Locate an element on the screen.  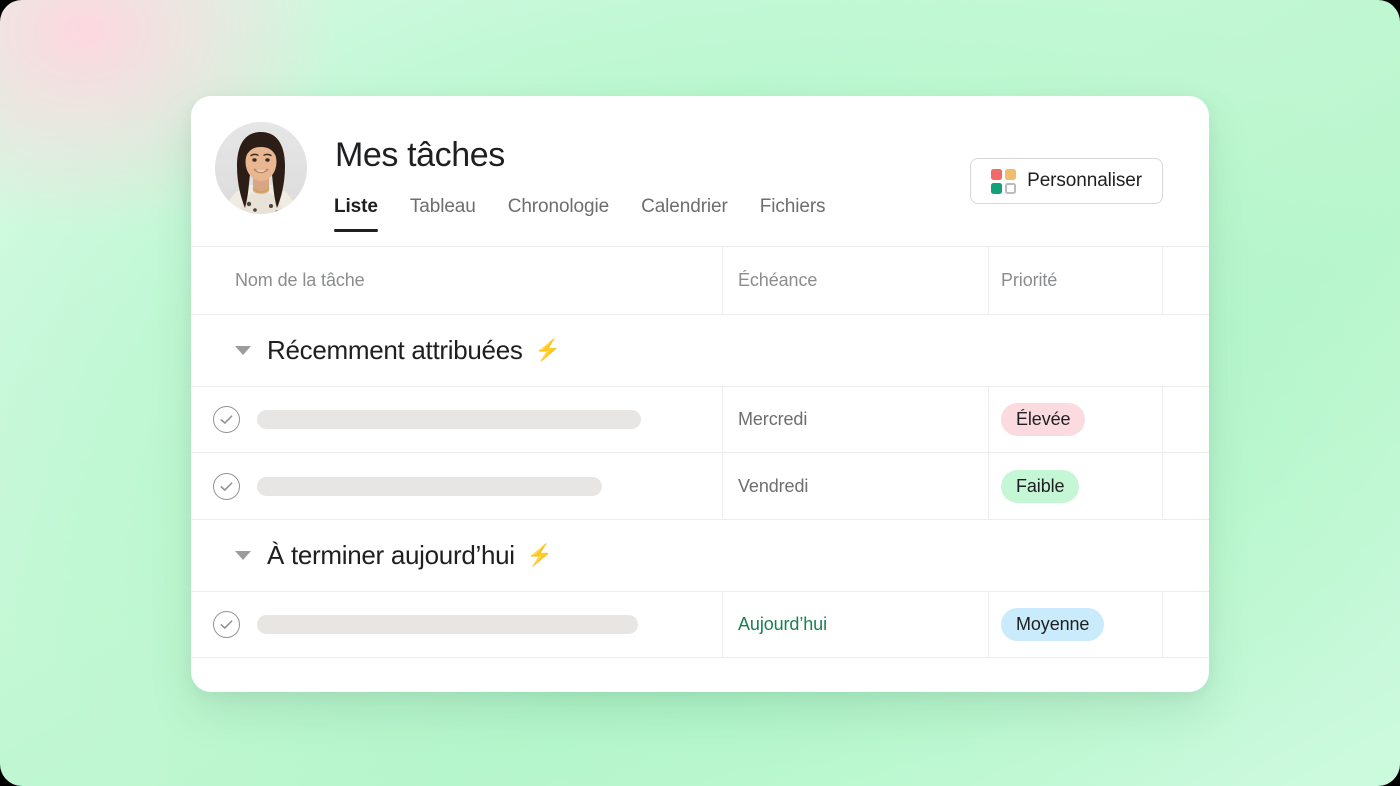
table-row: Aujourd’hui Moyenne is located at coordinates (700, 624).